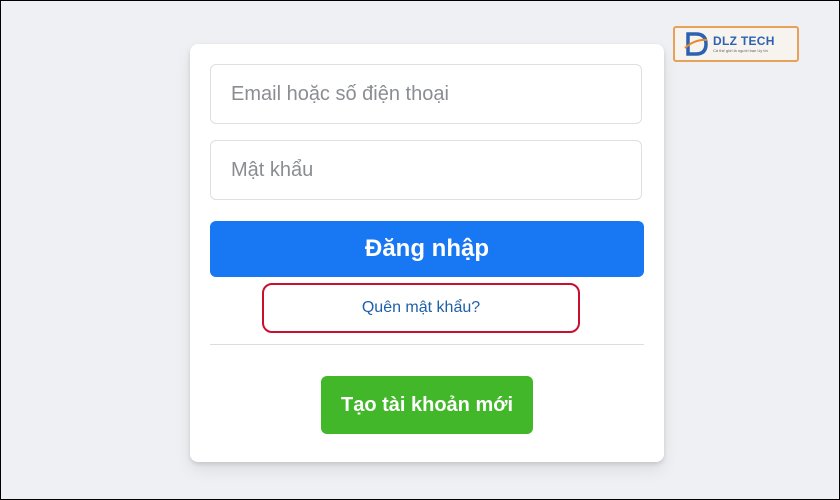 This screenshot has height=500, width=840. I want to click on forgot-password-link: Quên mật khẩu?, so click(421, 308).